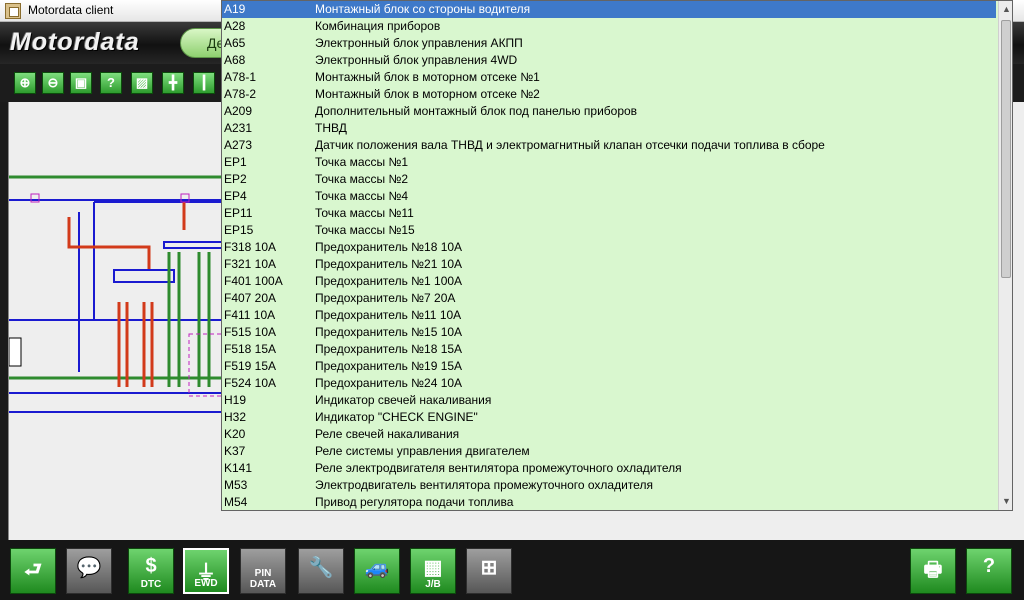  Describe the element at coordinates (238, 468) in the screenshot. I see `component-code: K141` at that location.